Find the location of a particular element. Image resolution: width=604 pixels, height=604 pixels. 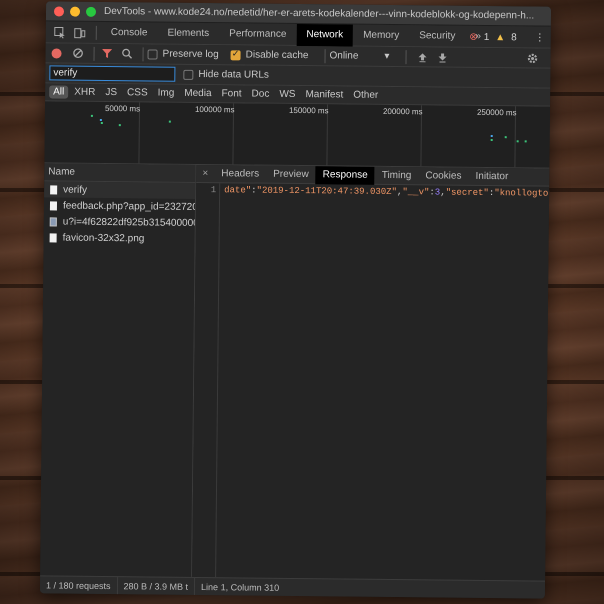

timeline-tick-label: 200000 ms is located at coordinates (402, 111).